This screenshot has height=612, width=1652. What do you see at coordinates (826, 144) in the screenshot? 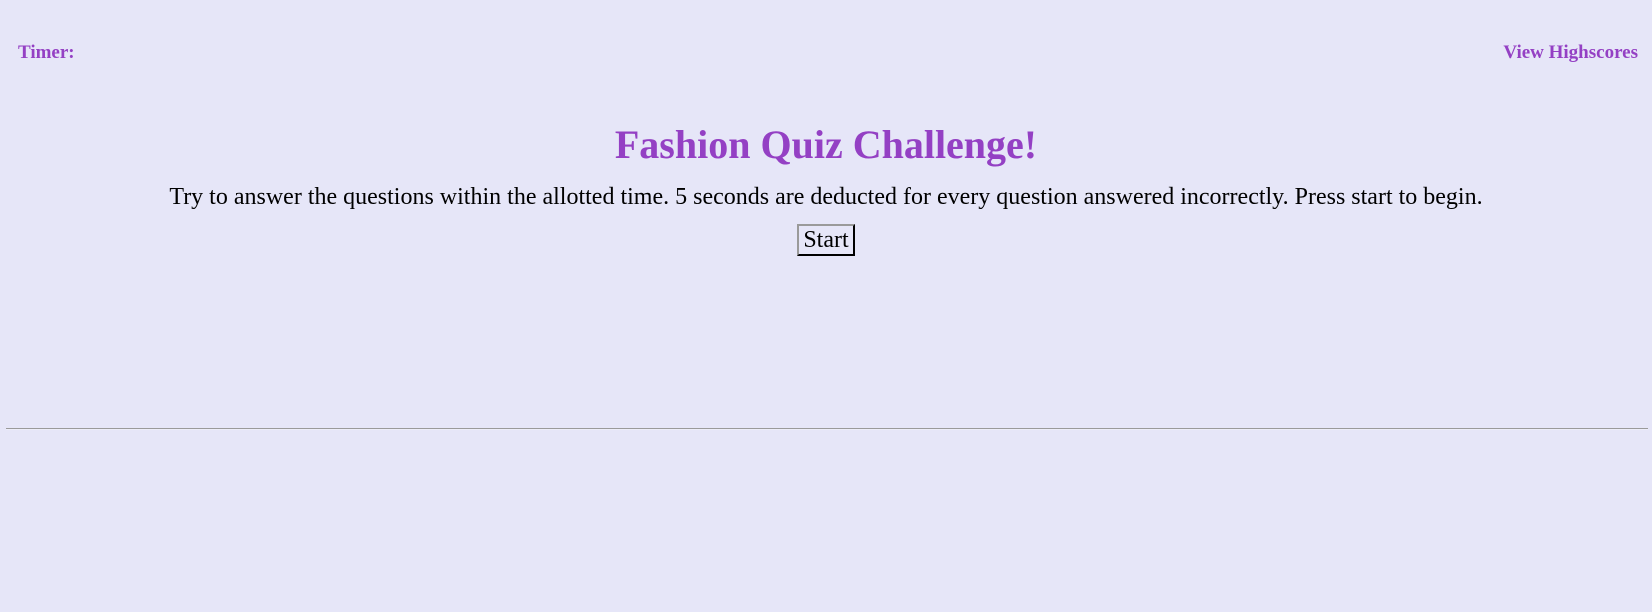
I see `page-title: Fashion Quiz Challenge!` at bounding box center [826, 144].